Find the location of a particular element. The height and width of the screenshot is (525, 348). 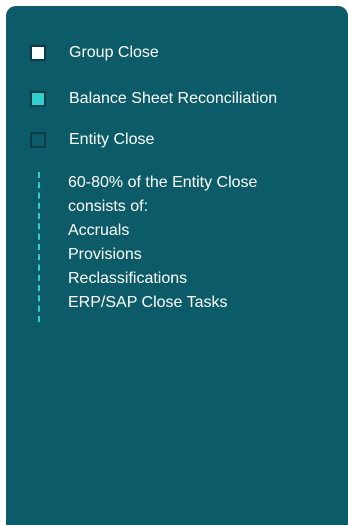

legend-label-balance-sheet-reconciliation: Balance Sheet Reconciliation is located at coordinates (173, 98).